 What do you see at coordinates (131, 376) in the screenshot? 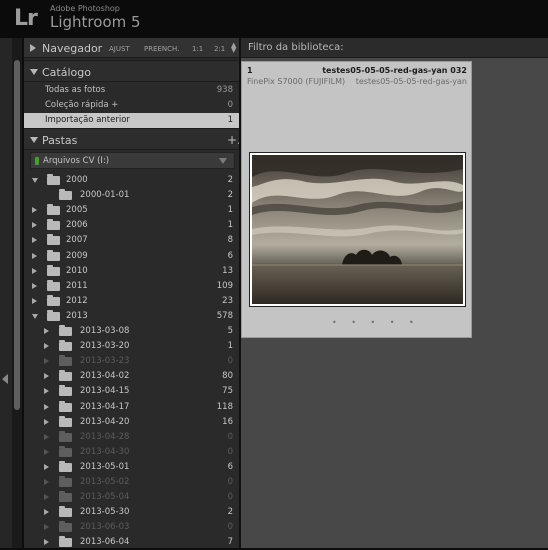
I see `folder-row: 2013-04-02 80` at bounding box center [131, 376].